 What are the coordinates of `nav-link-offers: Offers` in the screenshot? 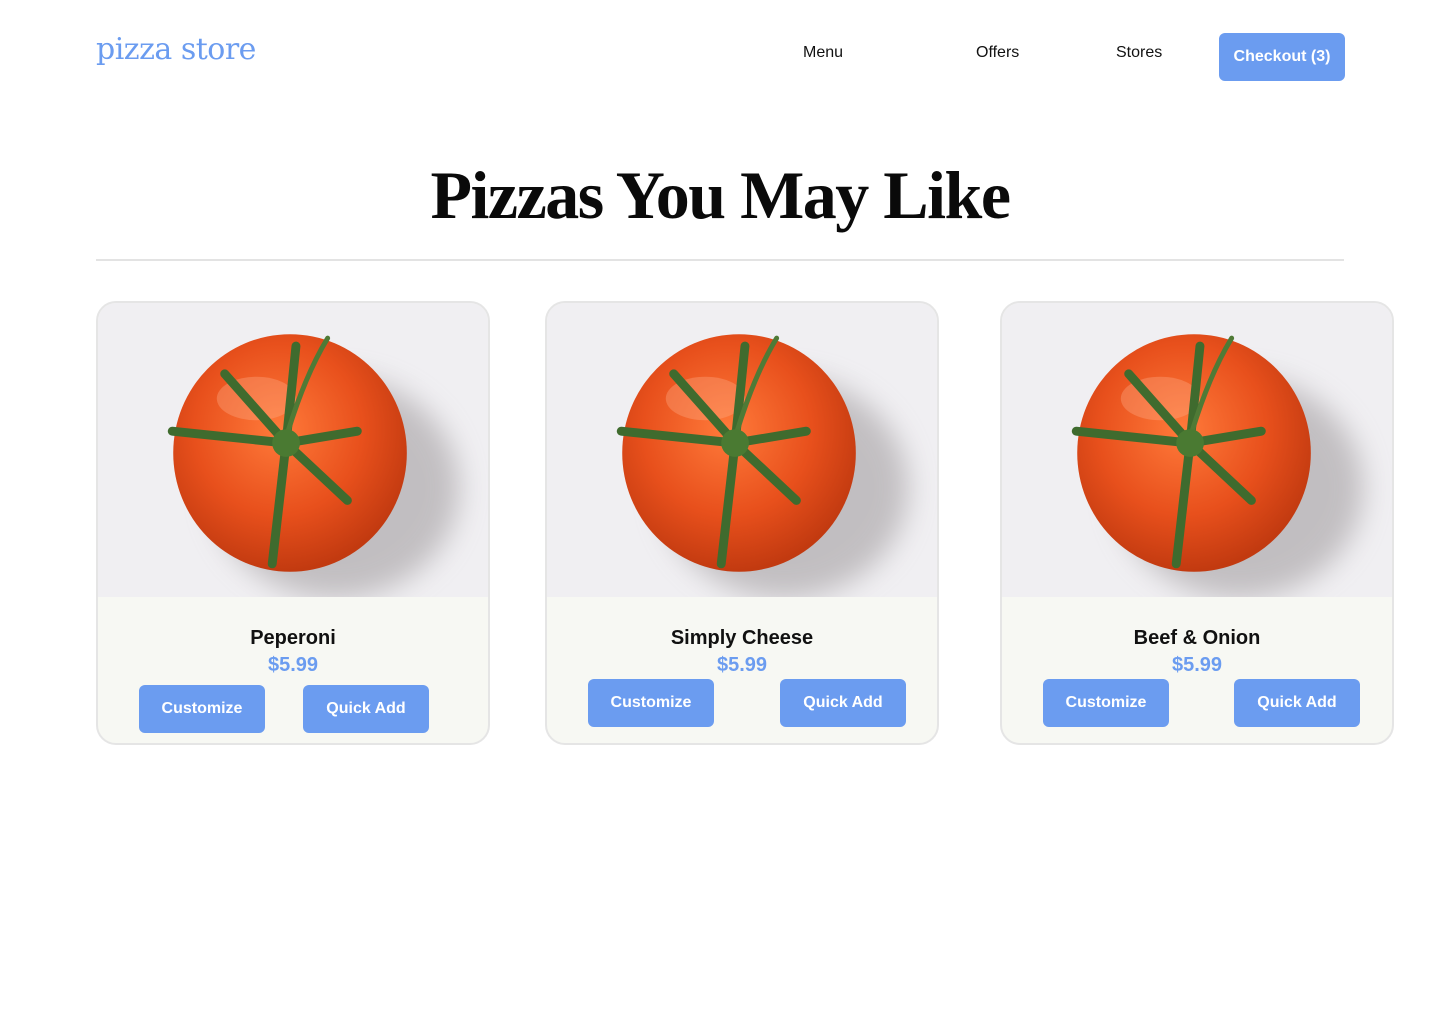 It's located at (997, 53).